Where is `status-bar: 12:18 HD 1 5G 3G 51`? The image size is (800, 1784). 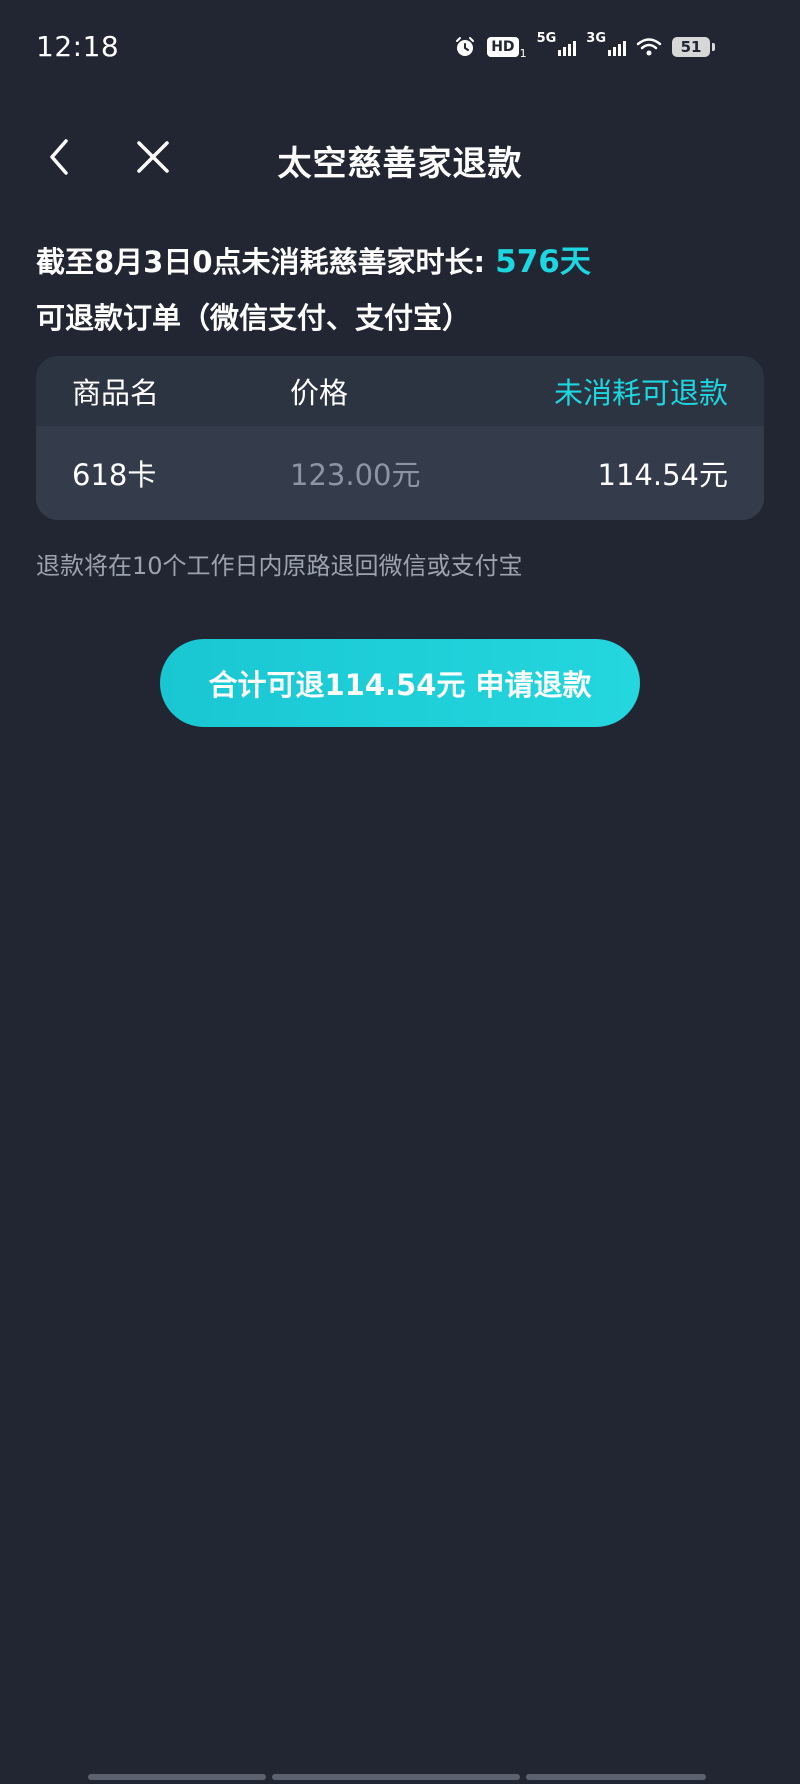
status-bar: 12:18 HD 1 5G 3G 51 is located at coordinates (400, 48).